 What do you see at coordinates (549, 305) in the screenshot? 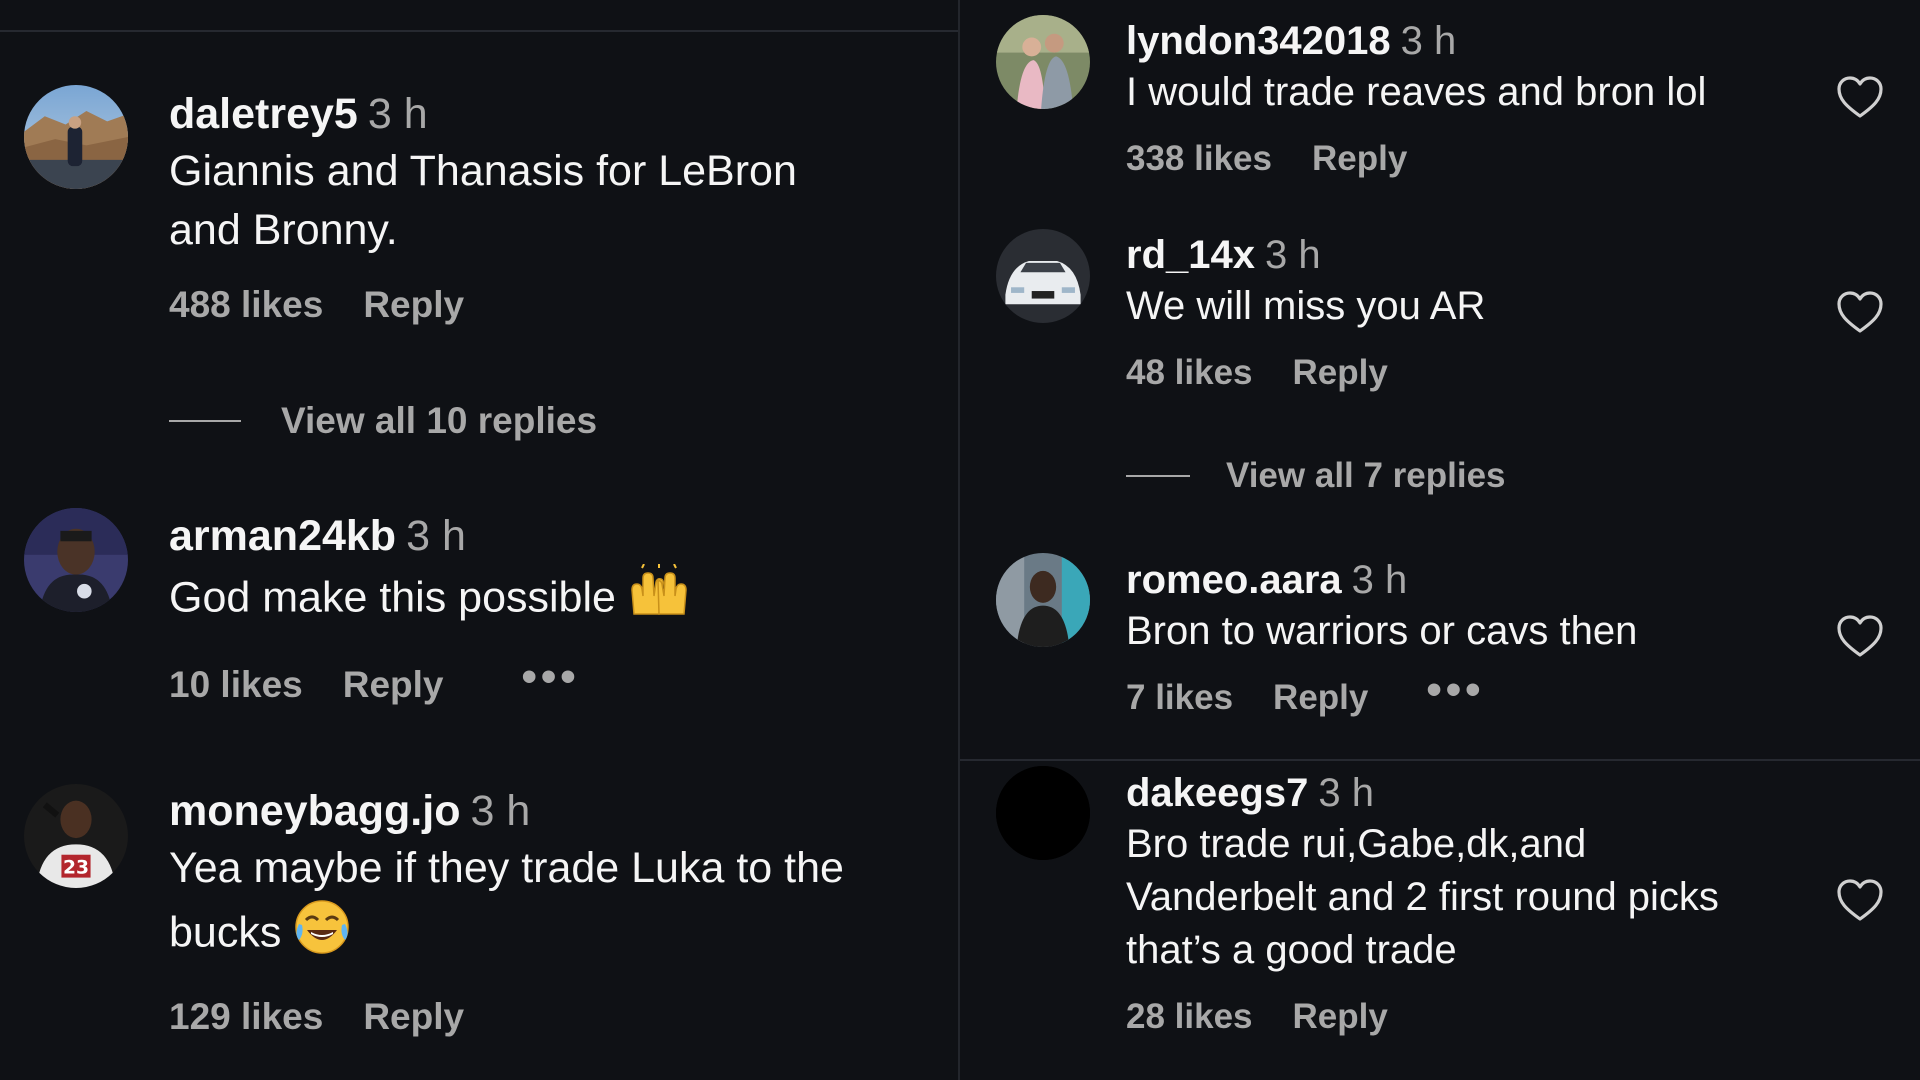
I see `comment-meta: 488 likes Reply` at bounding box center [549, 305].